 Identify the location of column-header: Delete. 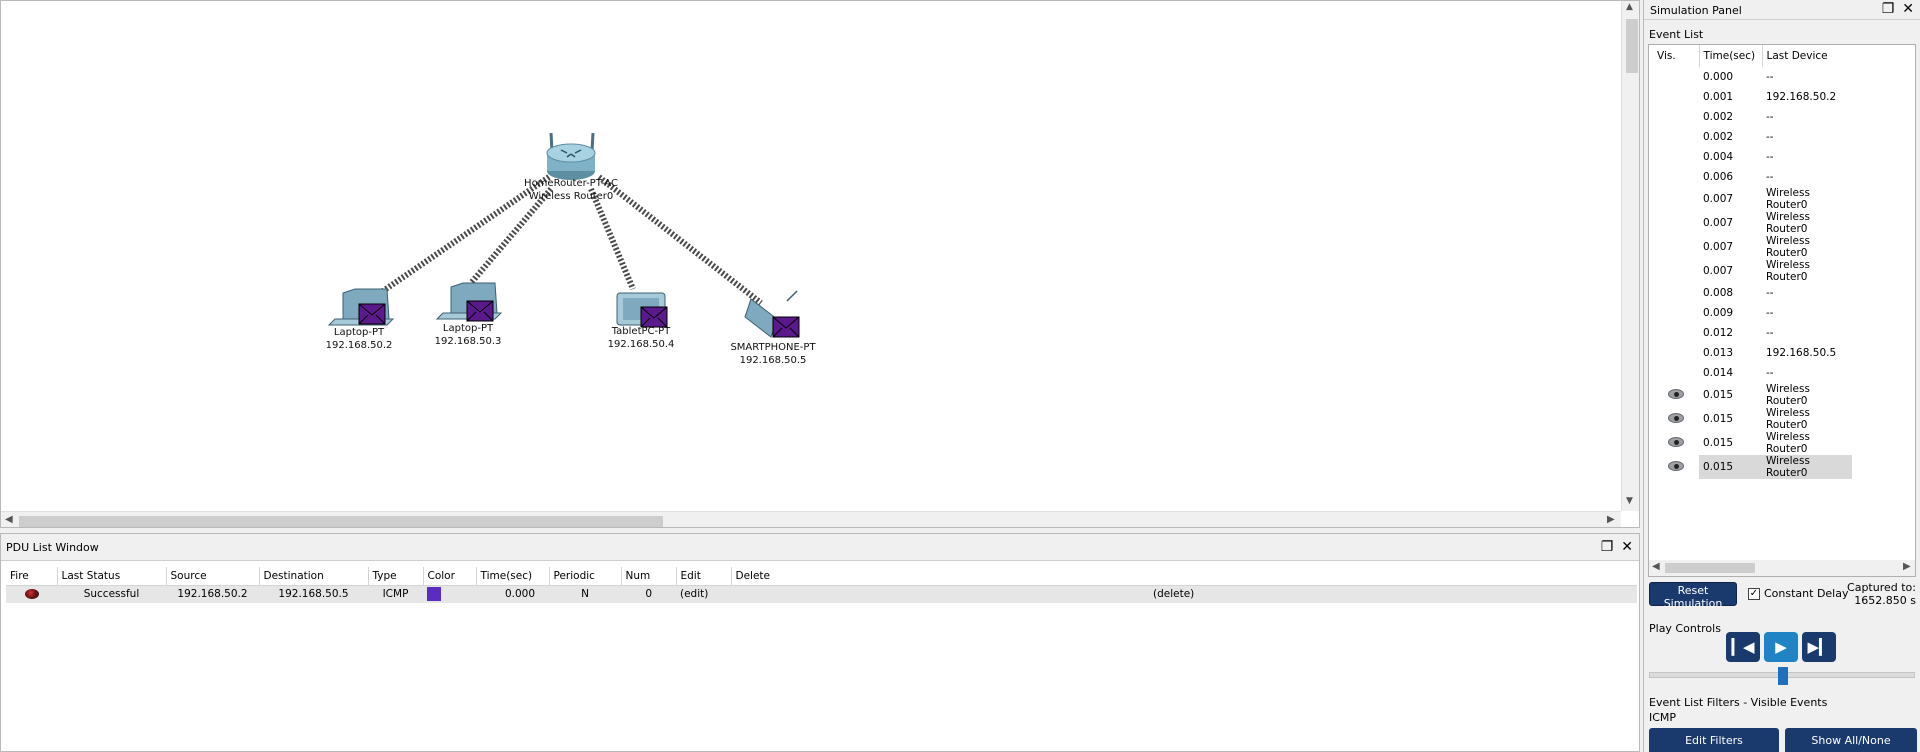
(1184, 576).